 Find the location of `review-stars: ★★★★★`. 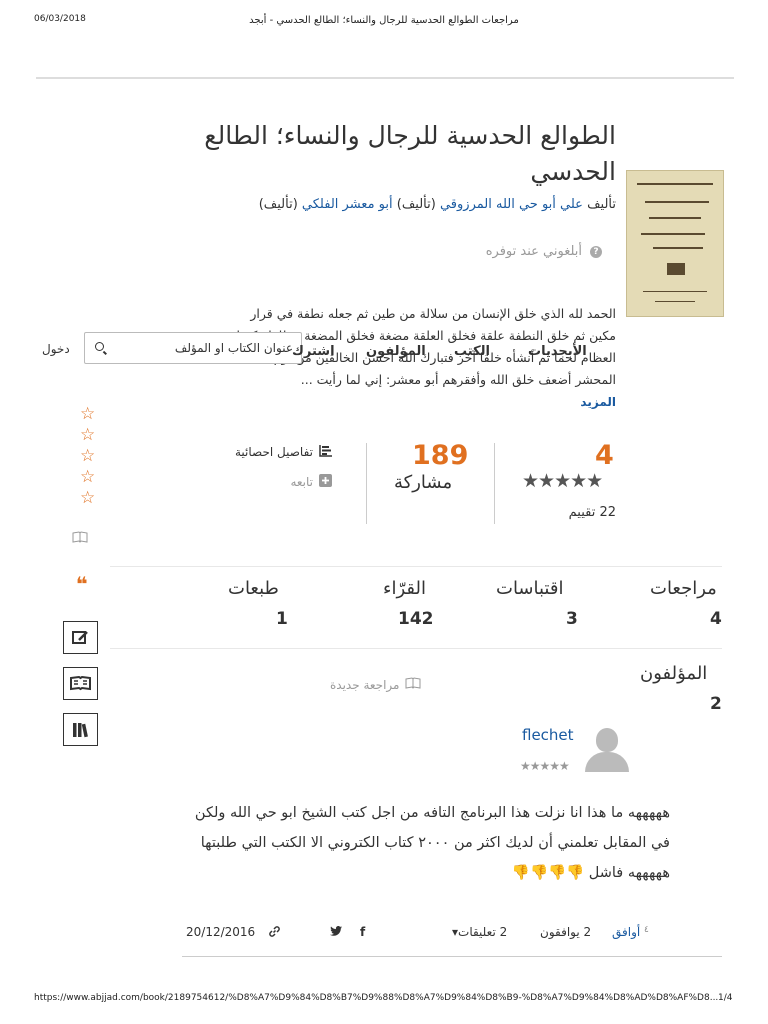

review-stars: ★★★★★ is located at coordinates (545, 766).